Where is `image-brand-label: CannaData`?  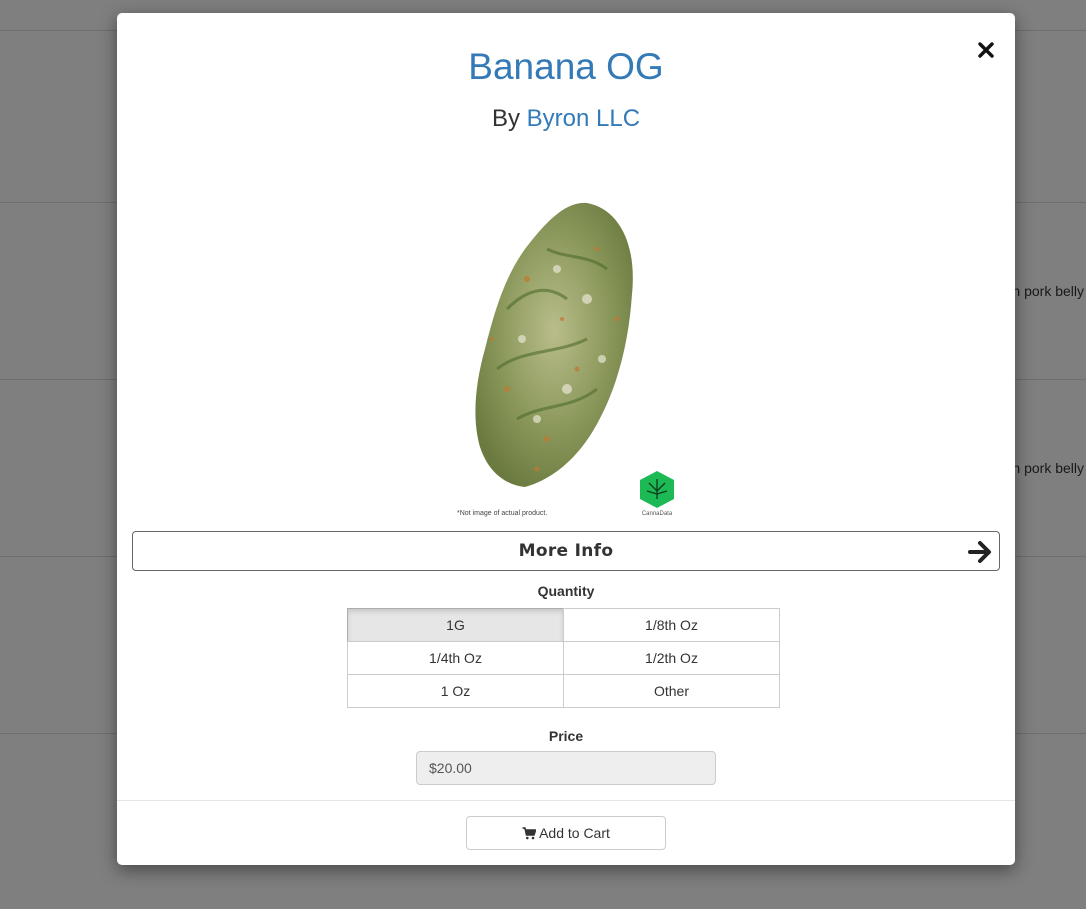 image-brand-label: CannaData is located at coordinates (657, 514).